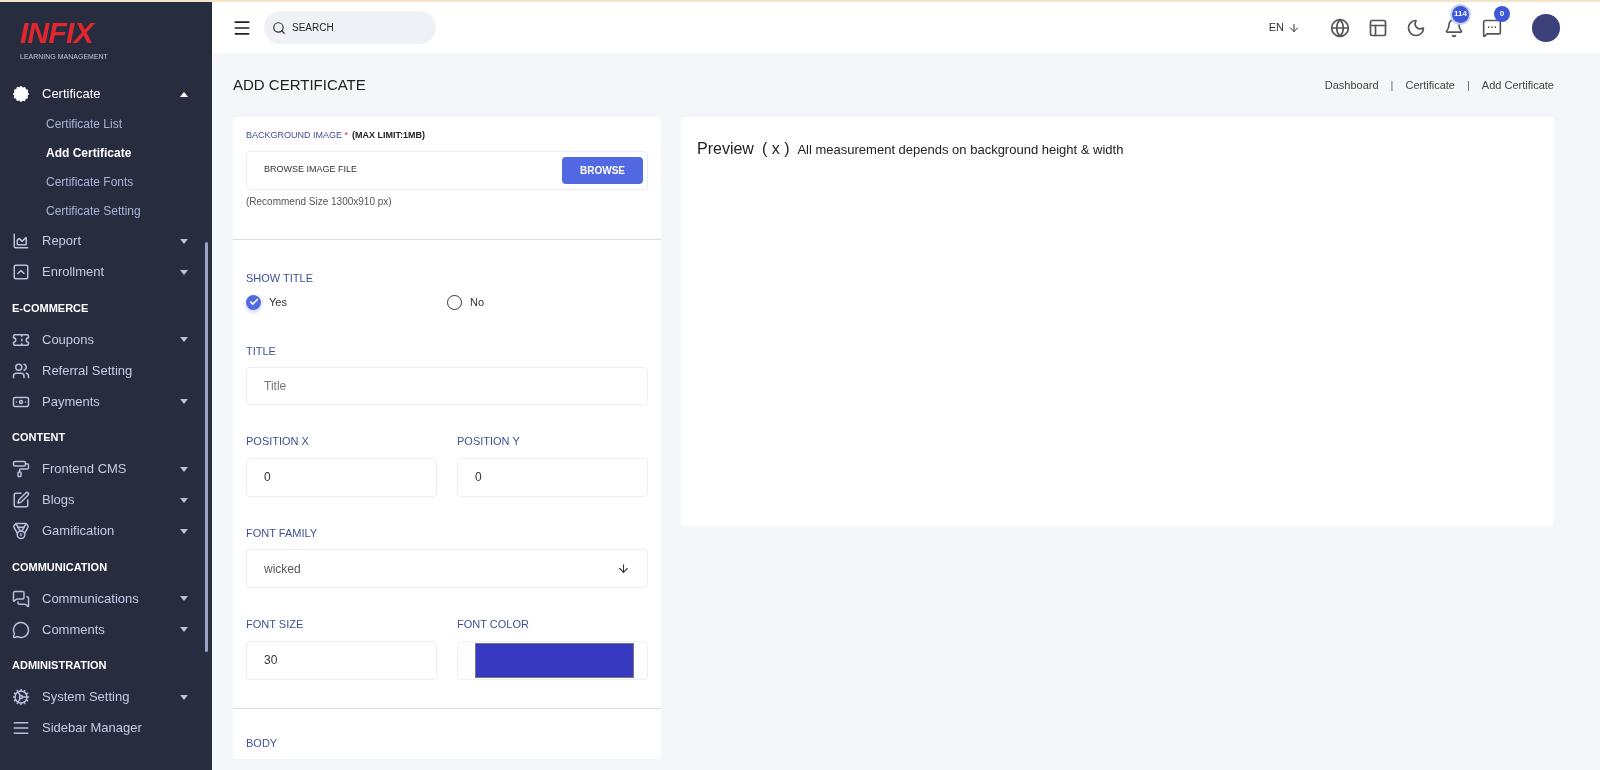 Image resolution: width=1600 pixels, height=770 pixels. I want to click on sidebar-item: Frontend CMS, so click(106, 469).